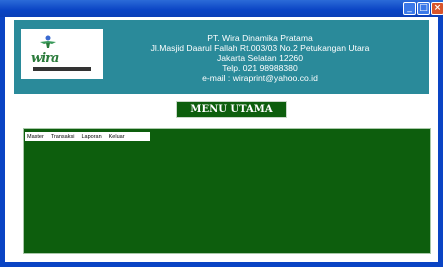  What do you see at coordinates (260, 78) in the screenshot?
I see `company-email: e-mail : wiraprint@yahoo.co.id` at bounding box center [260, 78].